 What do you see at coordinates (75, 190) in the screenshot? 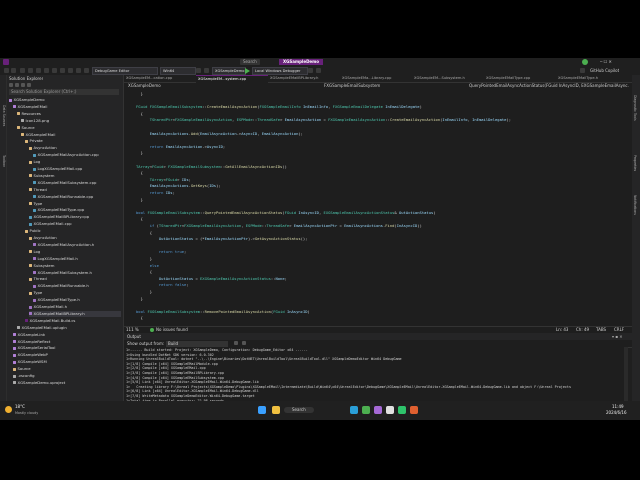
I see `tree-item: Thread` at bounding box center [75, 190].